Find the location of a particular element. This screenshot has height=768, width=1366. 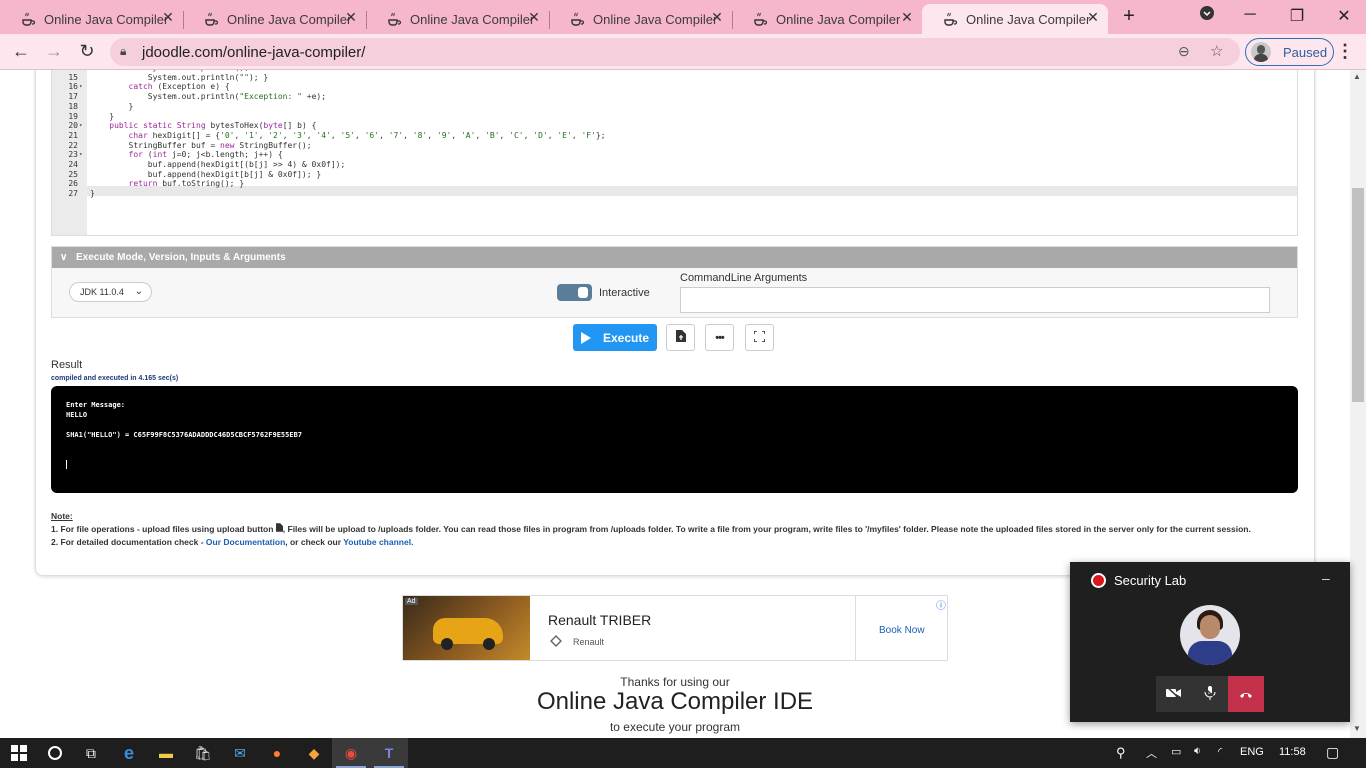

documentation-link: Our Documentation is located at coordinates (245, 542).